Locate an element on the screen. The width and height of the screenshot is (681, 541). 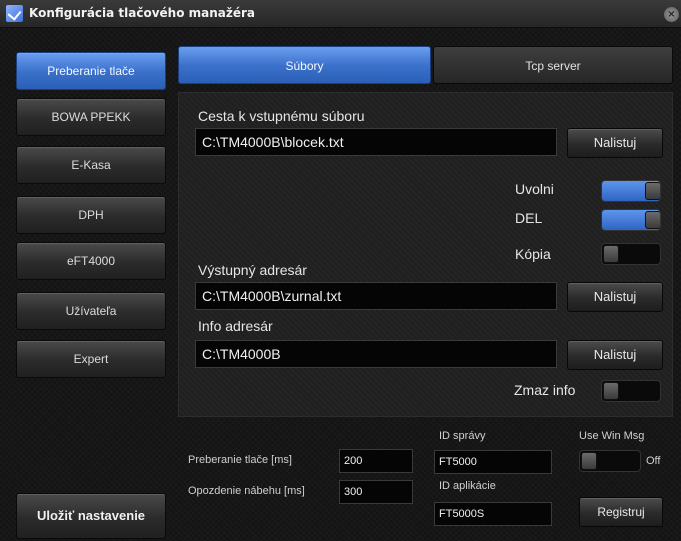
sidebar-item-dph: DPH is located at coordinates (91, 215).